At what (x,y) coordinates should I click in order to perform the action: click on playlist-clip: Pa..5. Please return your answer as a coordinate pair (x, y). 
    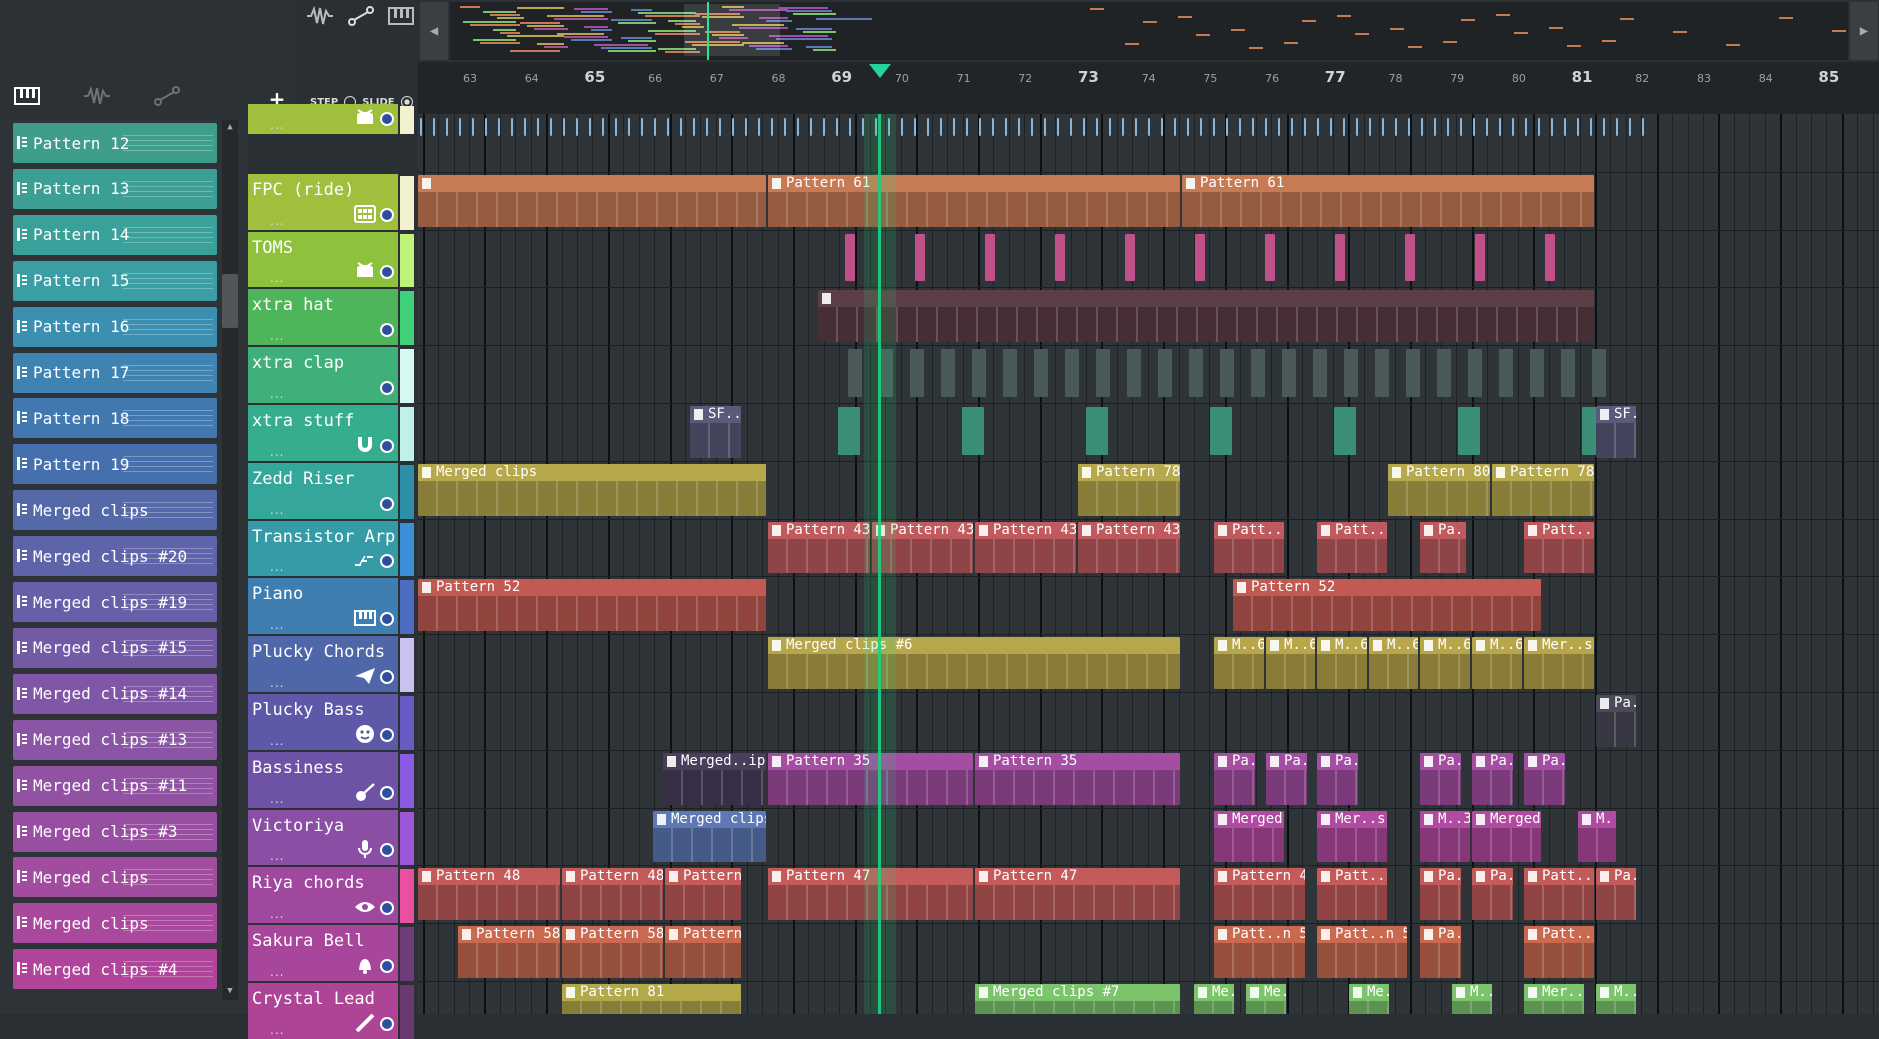
    Looking at the image, I should click on (1337, 778).